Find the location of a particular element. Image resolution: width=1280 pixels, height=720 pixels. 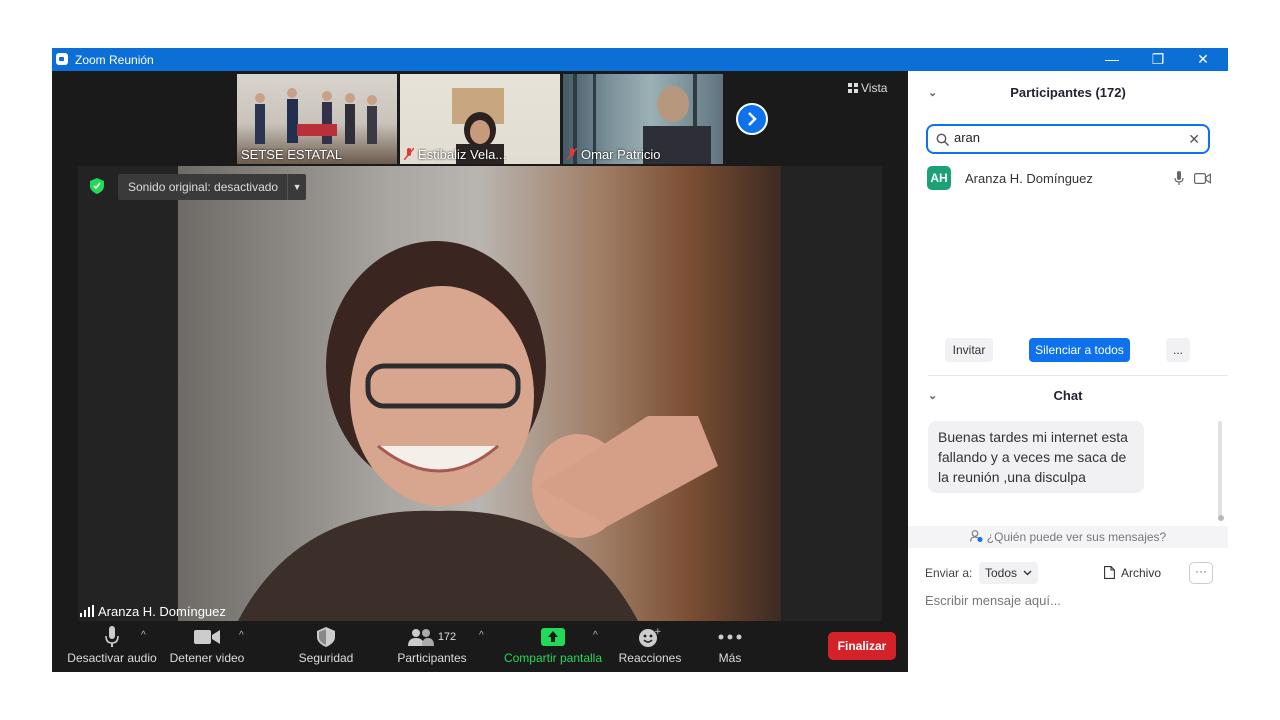

reactions-label: Reacciones is located at coordinates (650, 658).